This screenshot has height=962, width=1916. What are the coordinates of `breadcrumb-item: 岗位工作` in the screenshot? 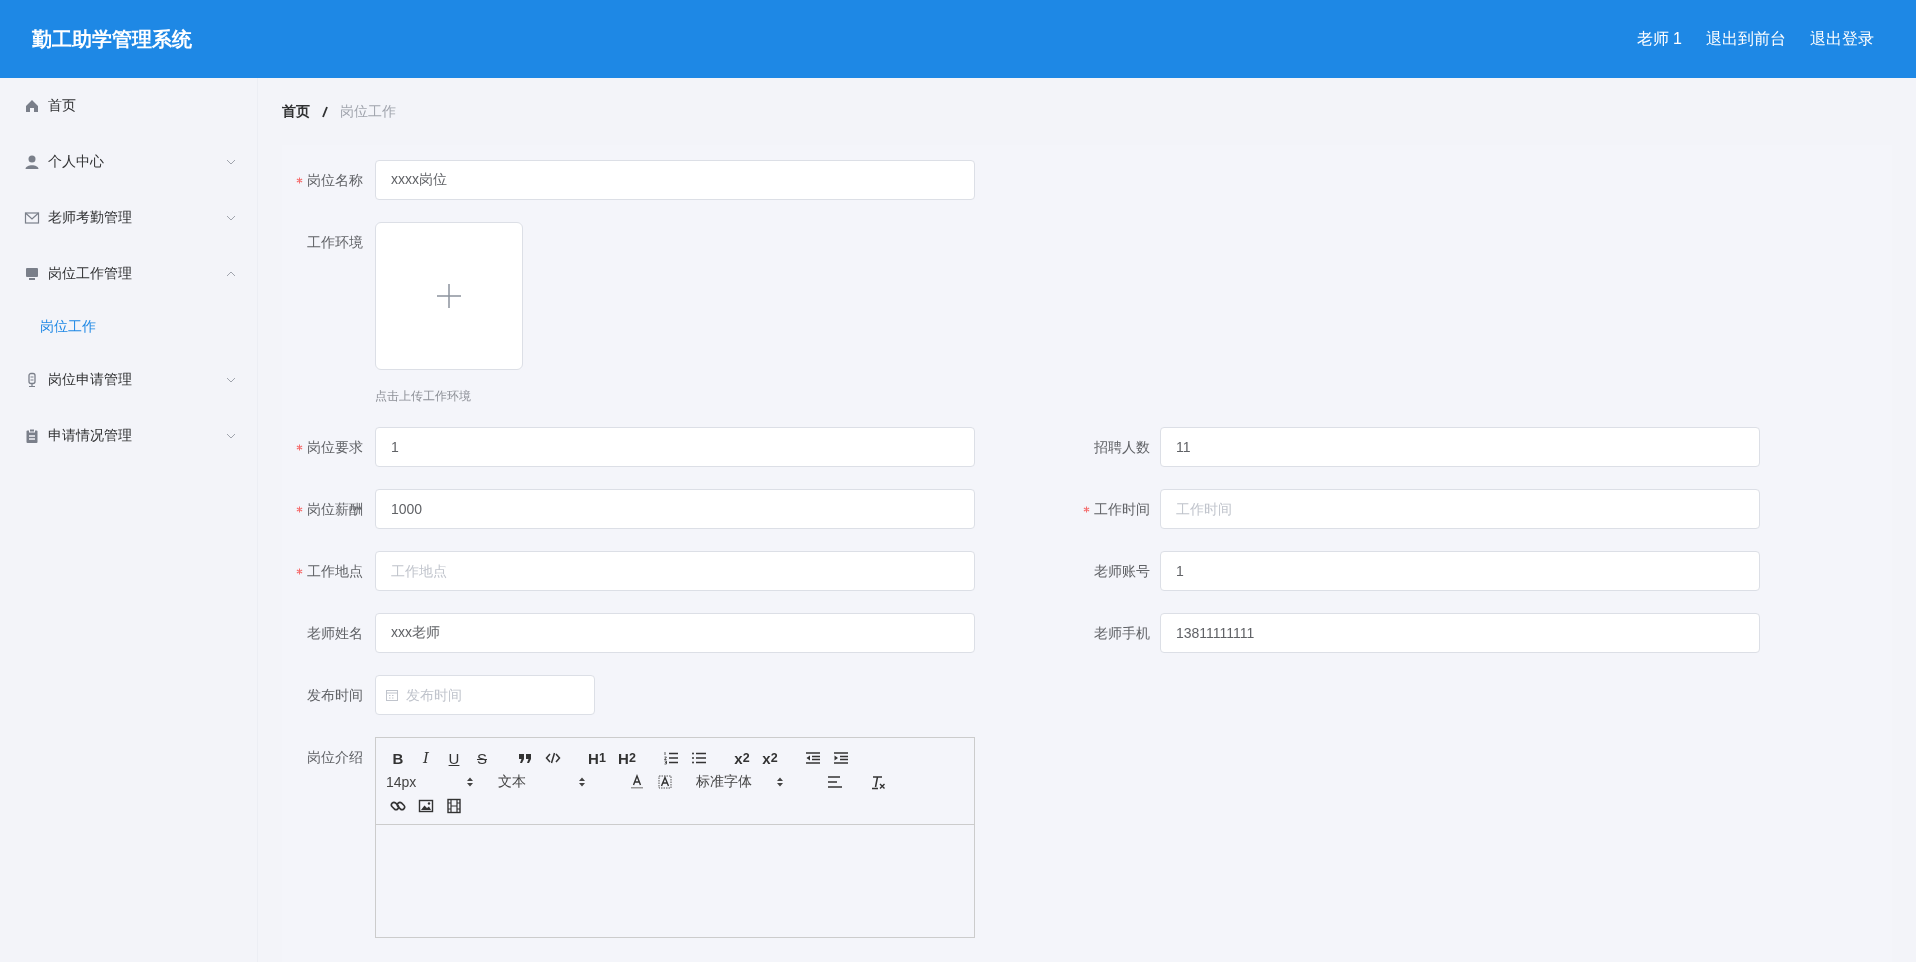 It's located at (368, 111).